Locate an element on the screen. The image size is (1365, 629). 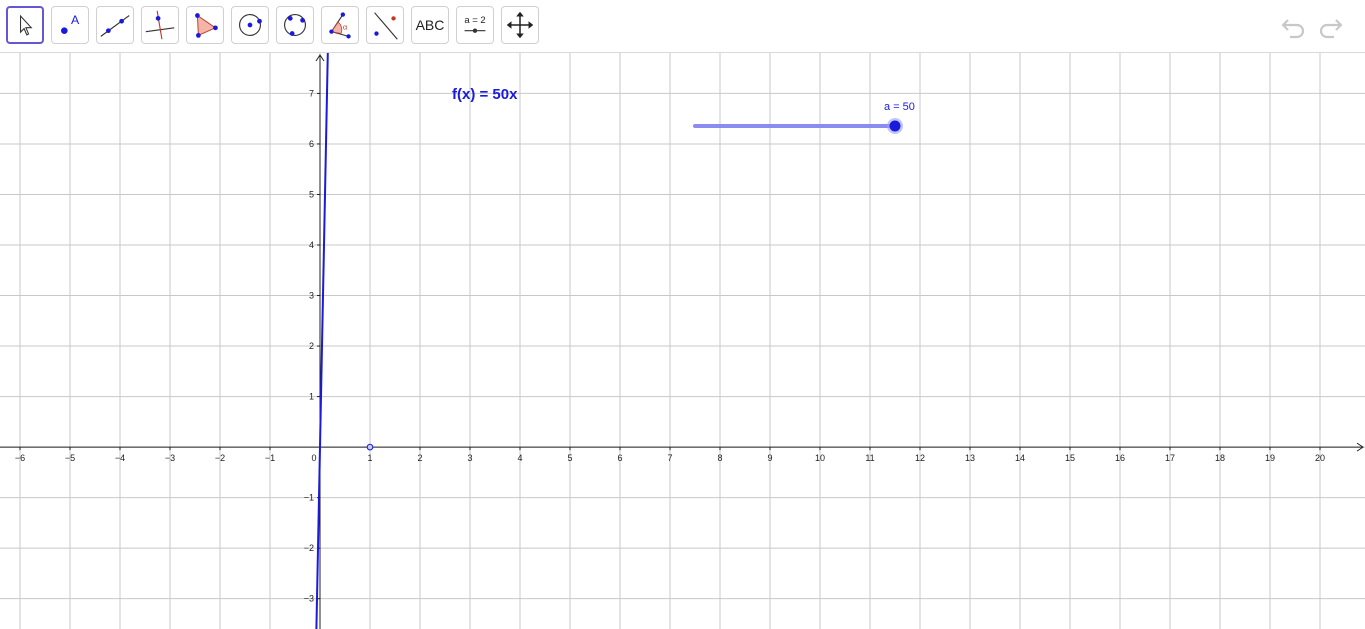
x-tick-label: 16 is located at coordinates (1120, 458).